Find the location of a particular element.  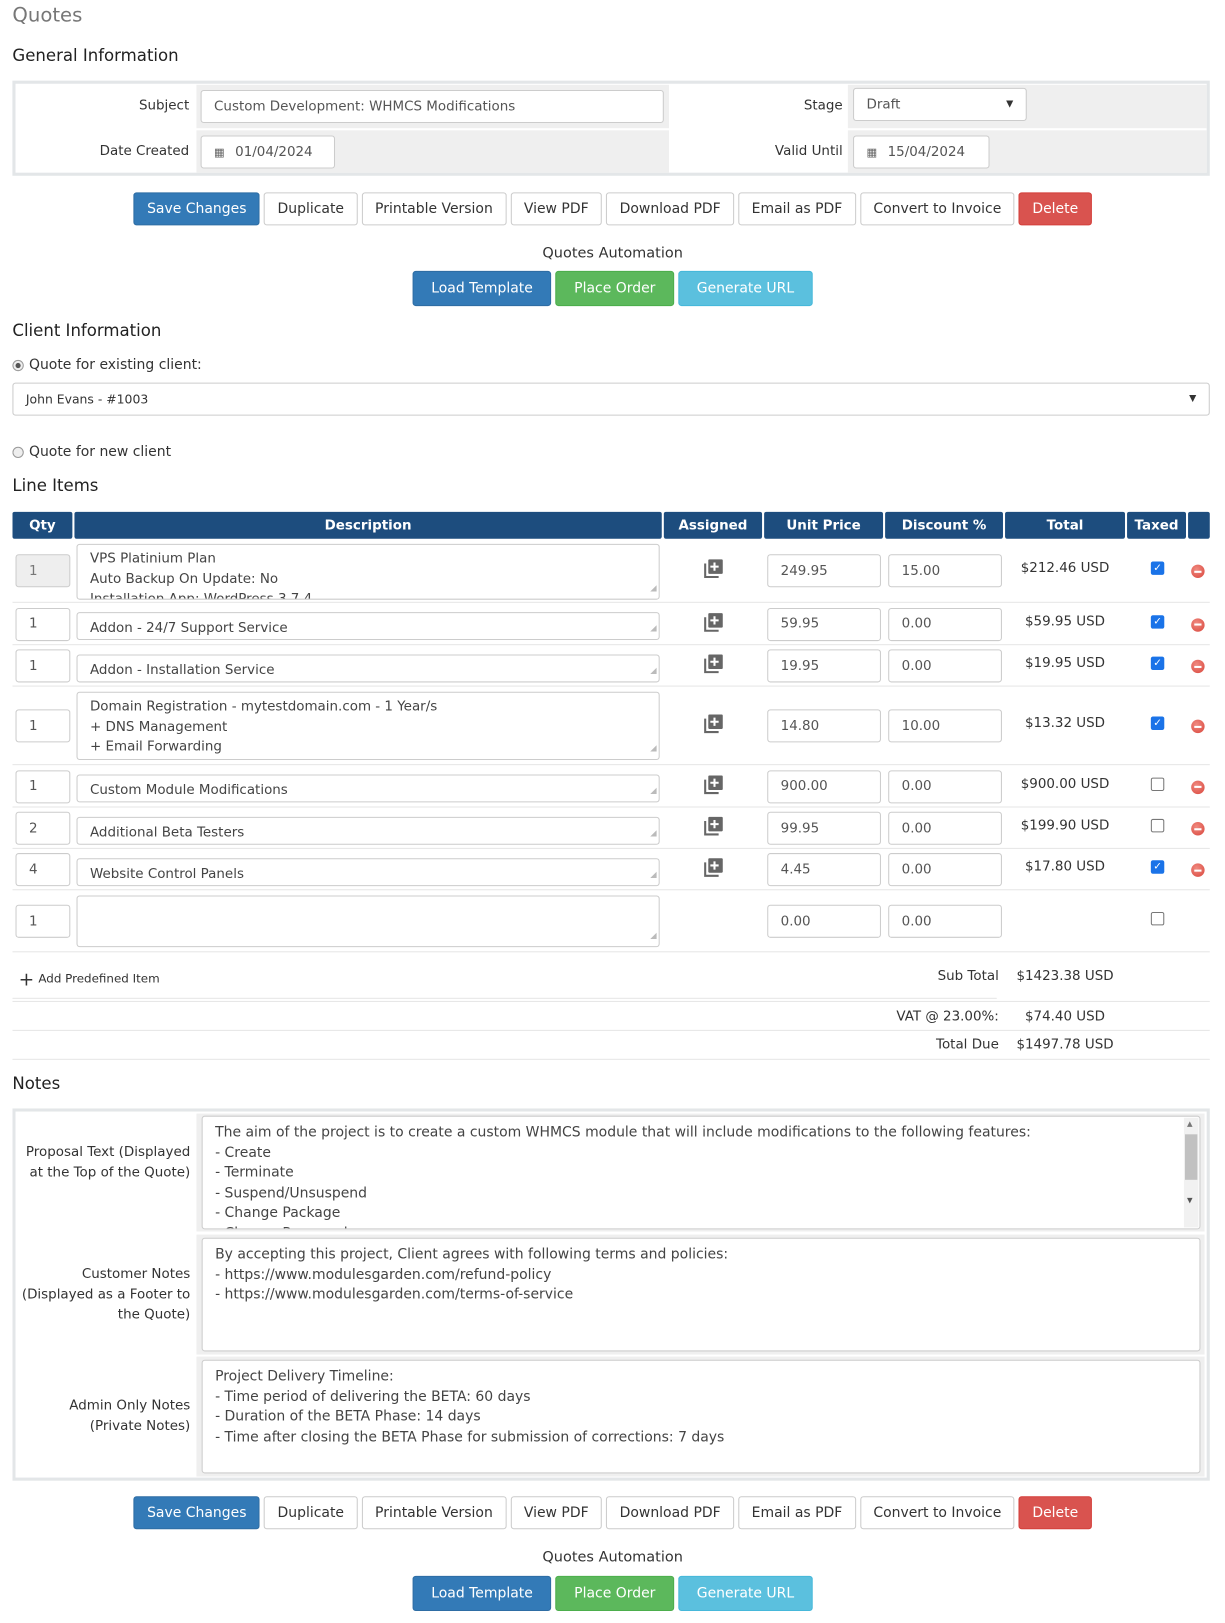

existing-client-radio: Quote for existing client: is located at coordinates (107, 365).